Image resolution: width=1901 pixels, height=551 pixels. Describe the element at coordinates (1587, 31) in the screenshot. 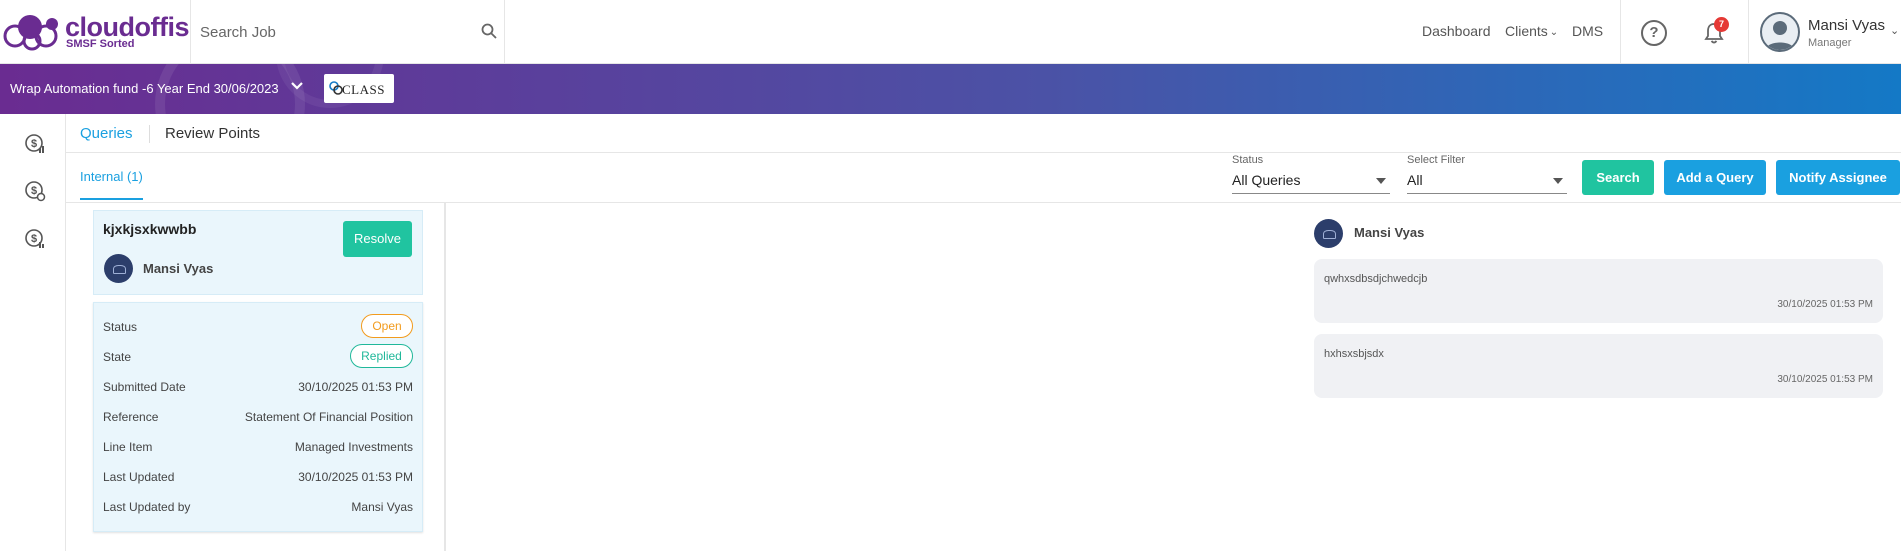

I see `nav-dms: DMS` at that location.